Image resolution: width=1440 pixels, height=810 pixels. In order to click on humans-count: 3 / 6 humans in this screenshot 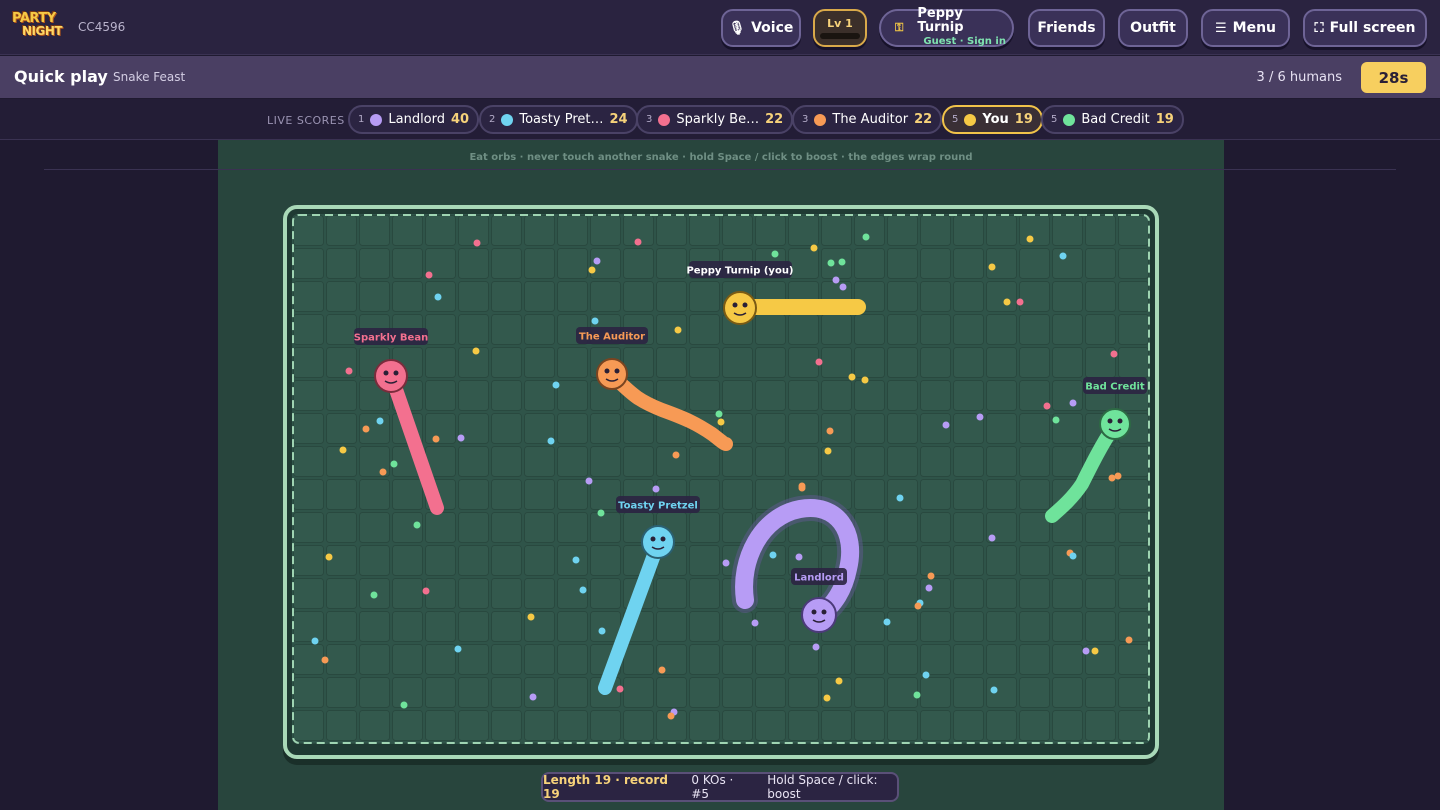, I will do `click(1299, 77)`.